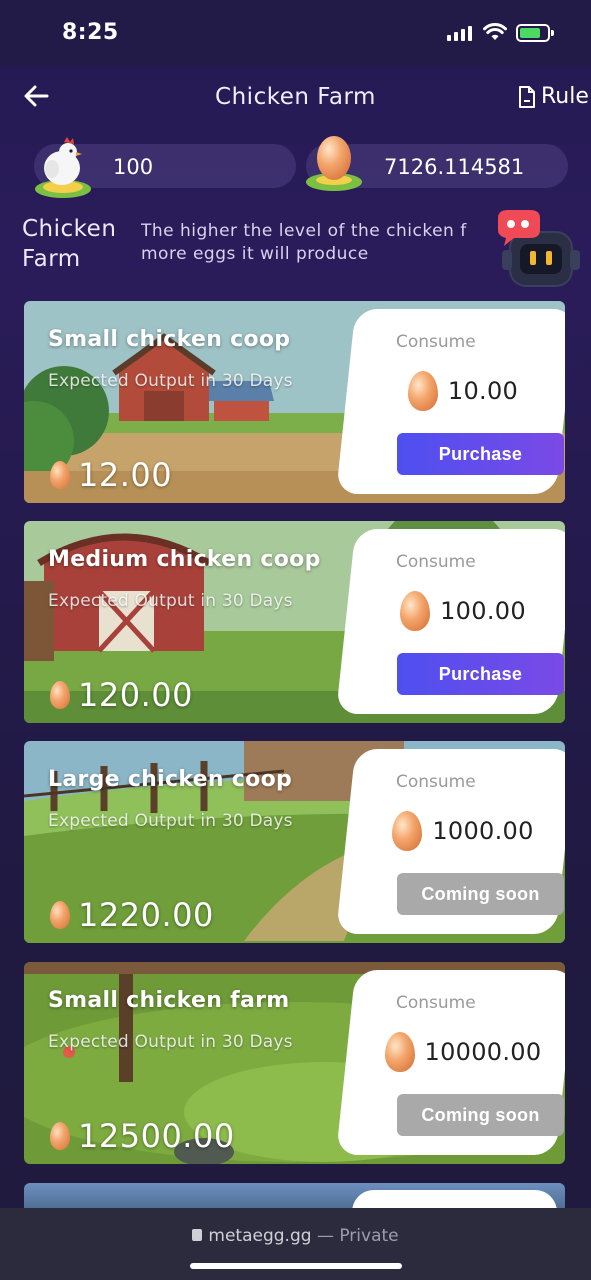 The height and width of the screenshot is (1280, 591). Describe the element at coordinates (527, 96) in the screenshot. I see `document-icon` at that location.